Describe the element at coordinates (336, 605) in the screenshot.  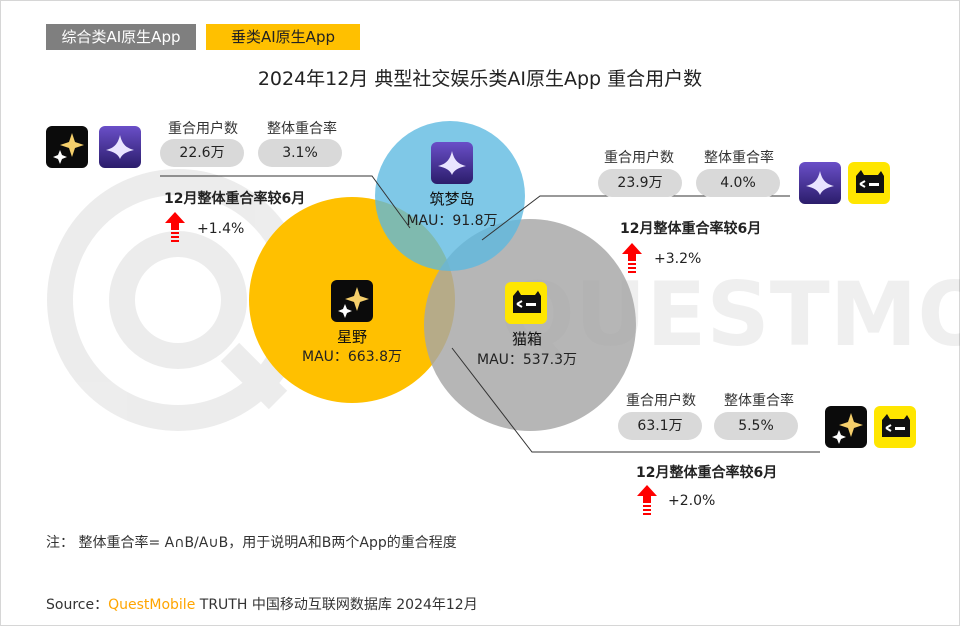
I see `source-rest: TRUTH 中国移动互联网数据库 2024年12月` at that location.